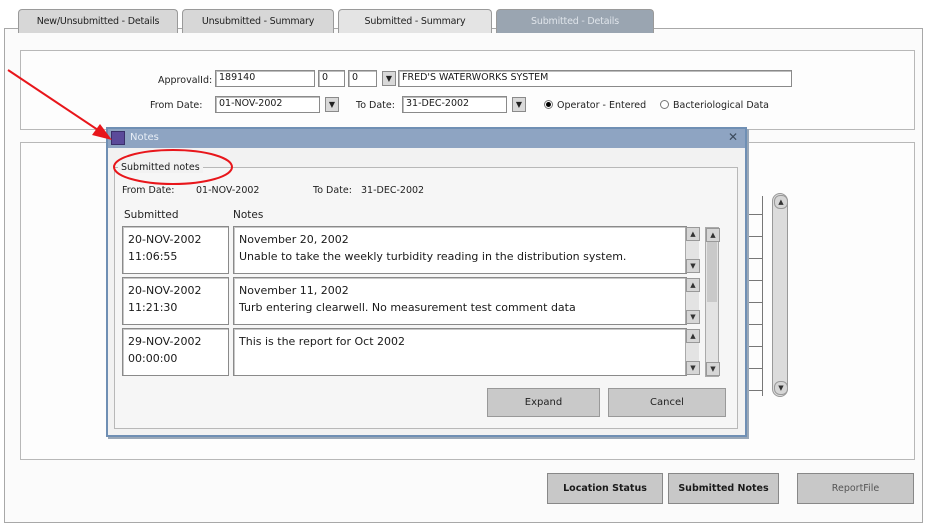 Image resolution: width=931 pixels, height=529 pixels. I want to click on annotation-overlay, so click(120, 127).